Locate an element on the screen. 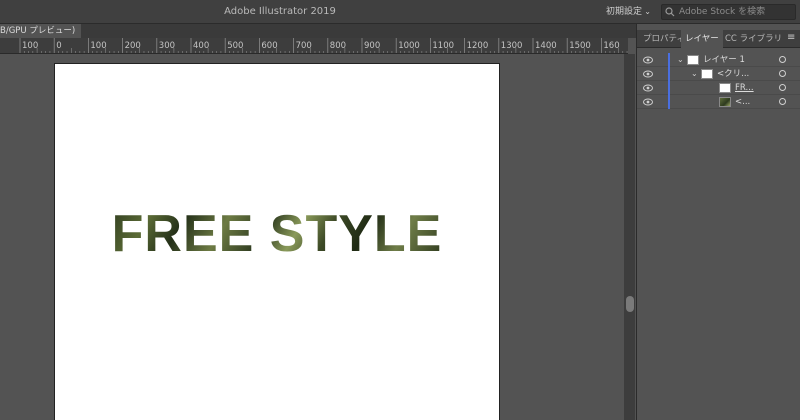  ruler-tick-label: 1400 is located at coordinates (546, 46).